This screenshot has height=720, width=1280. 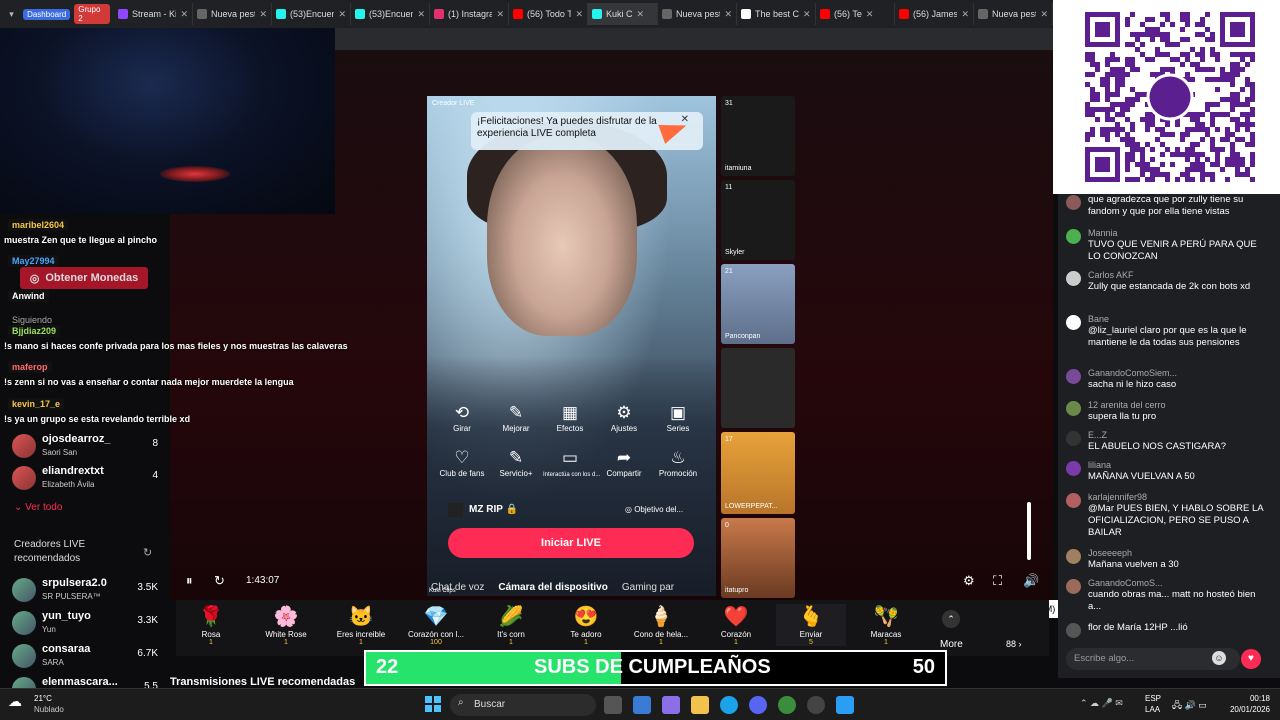 What do you see at coordinates (1101, 703) in the screenshot?
I see `system-tray-icons: ⌃ ☁ 🎤 ✉` at bounding box center [1101, 703].